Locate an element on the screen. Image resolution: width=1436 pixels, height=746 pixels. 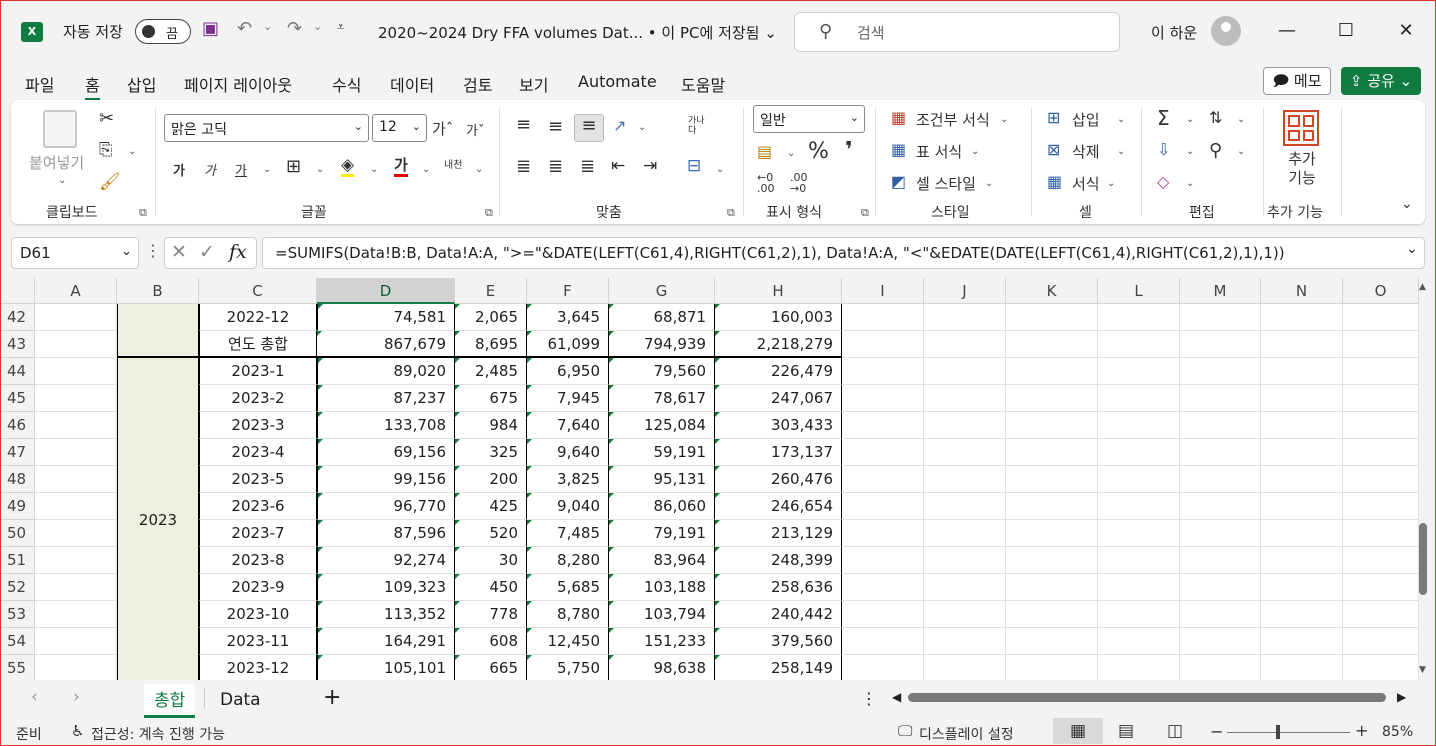
cell-g48: 95,131 is located at coordinates (662, 479).